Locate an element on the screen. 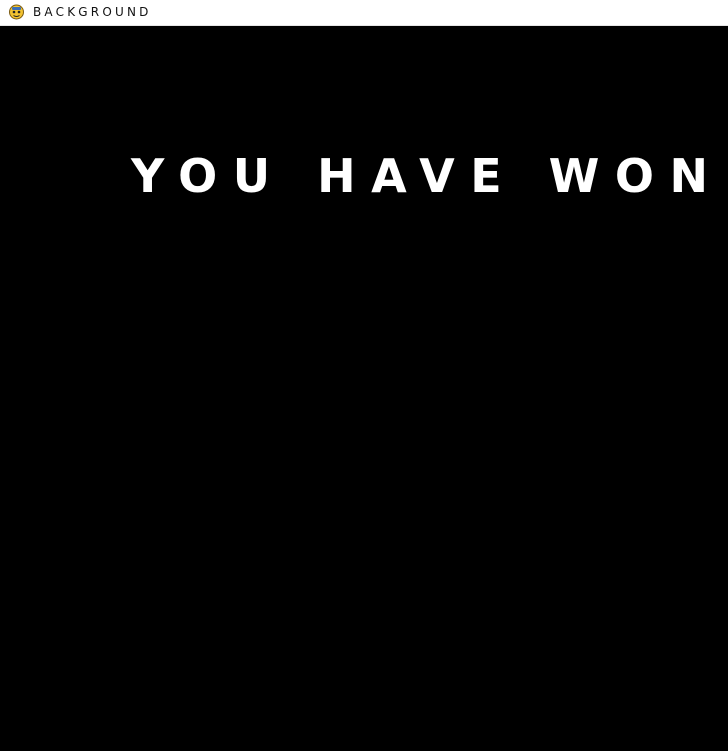 The width and height of the screenshot is (728, 751). title-bar: BACKGROUND is located at coordinates (364, 13).